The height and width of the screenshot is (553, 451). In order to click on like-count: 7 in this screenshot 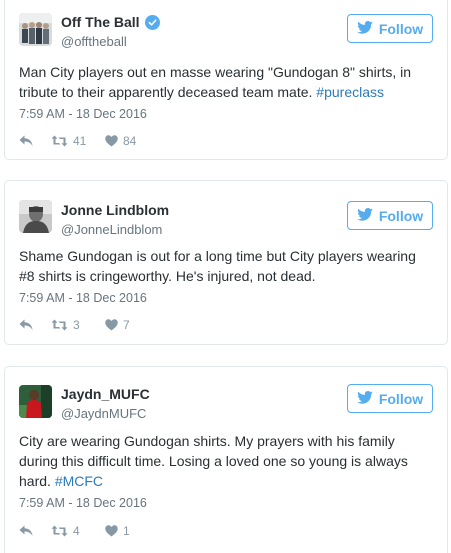, I will do `click(126, 325)`.